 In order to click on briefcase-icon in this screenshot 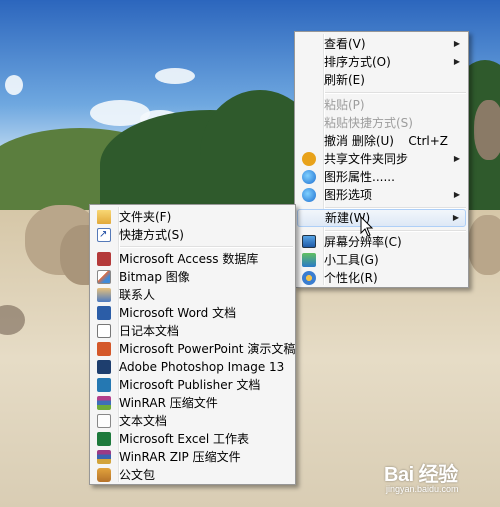, I will do `click(104, 475)`.